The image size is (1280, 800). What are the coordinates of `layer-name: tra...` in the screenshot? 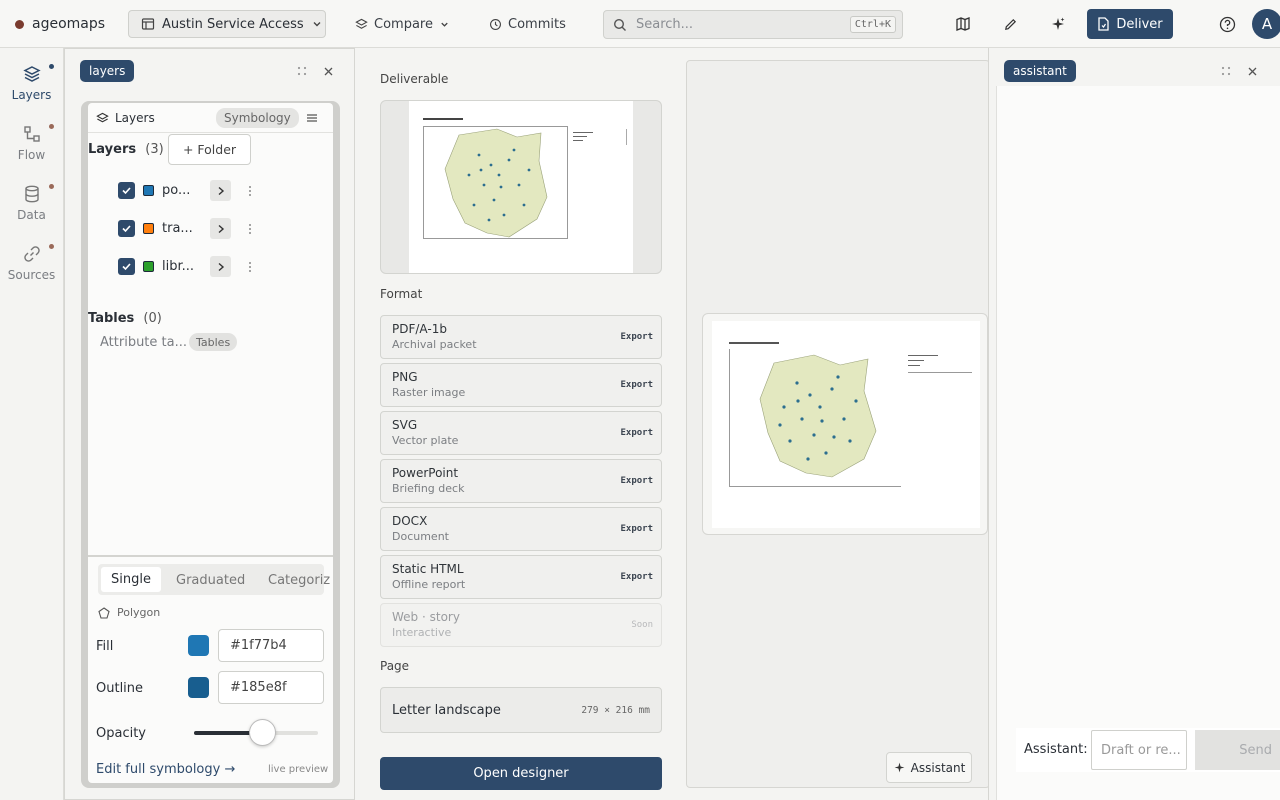 It's located at (177, 228).